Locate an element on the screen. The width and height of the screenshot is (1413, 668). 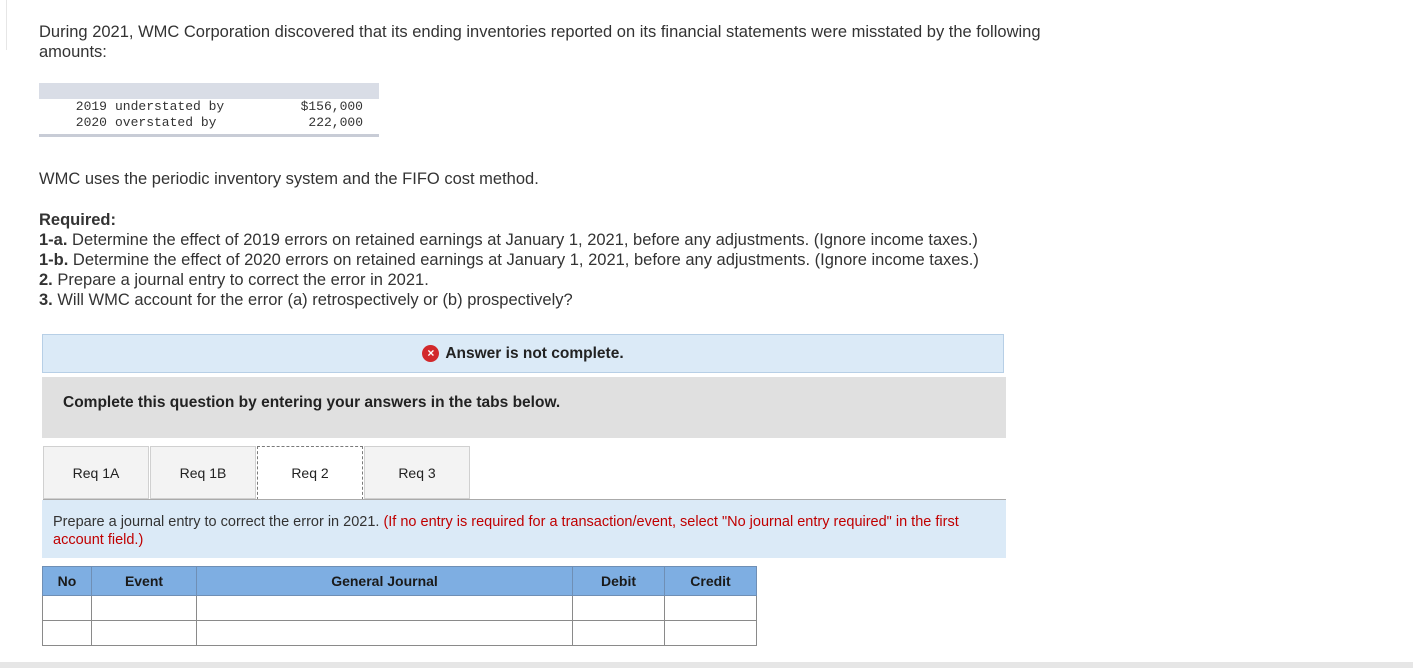
error-x-icon: × is located at coordinates (431, 353).